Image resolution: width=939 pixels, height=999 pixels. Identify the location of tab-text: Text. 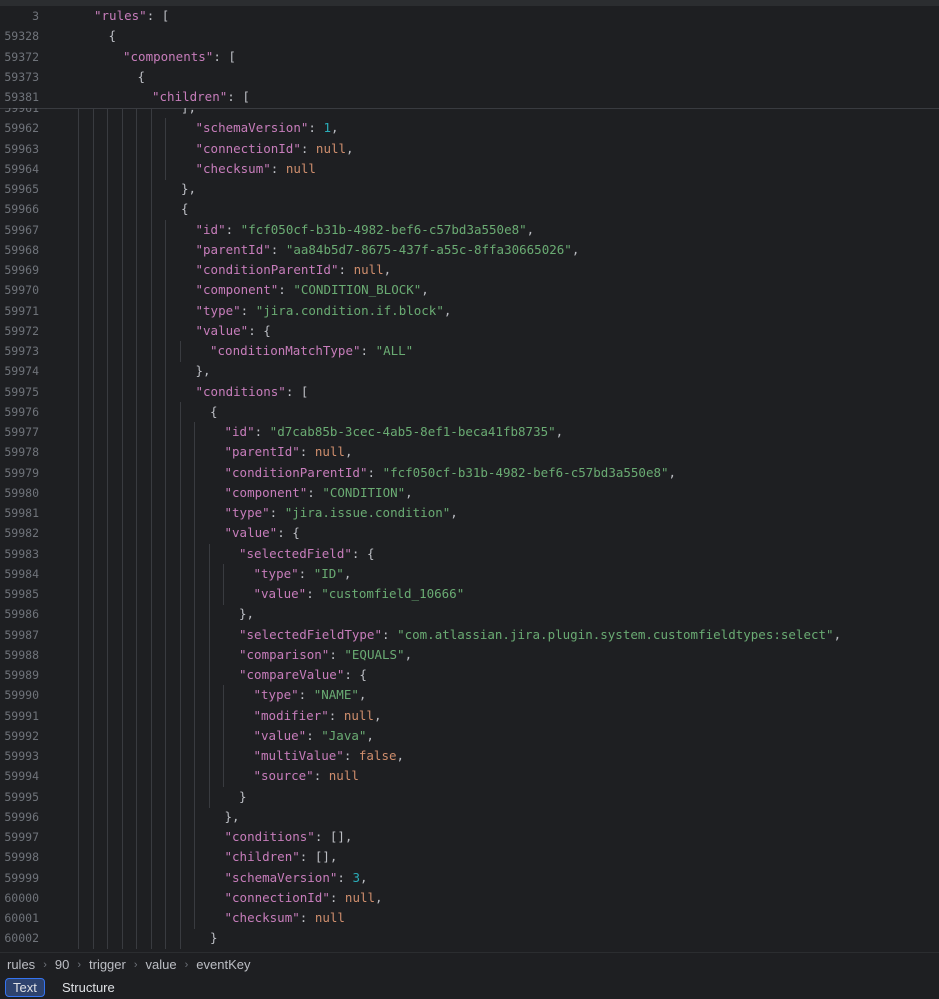
(25, 987).